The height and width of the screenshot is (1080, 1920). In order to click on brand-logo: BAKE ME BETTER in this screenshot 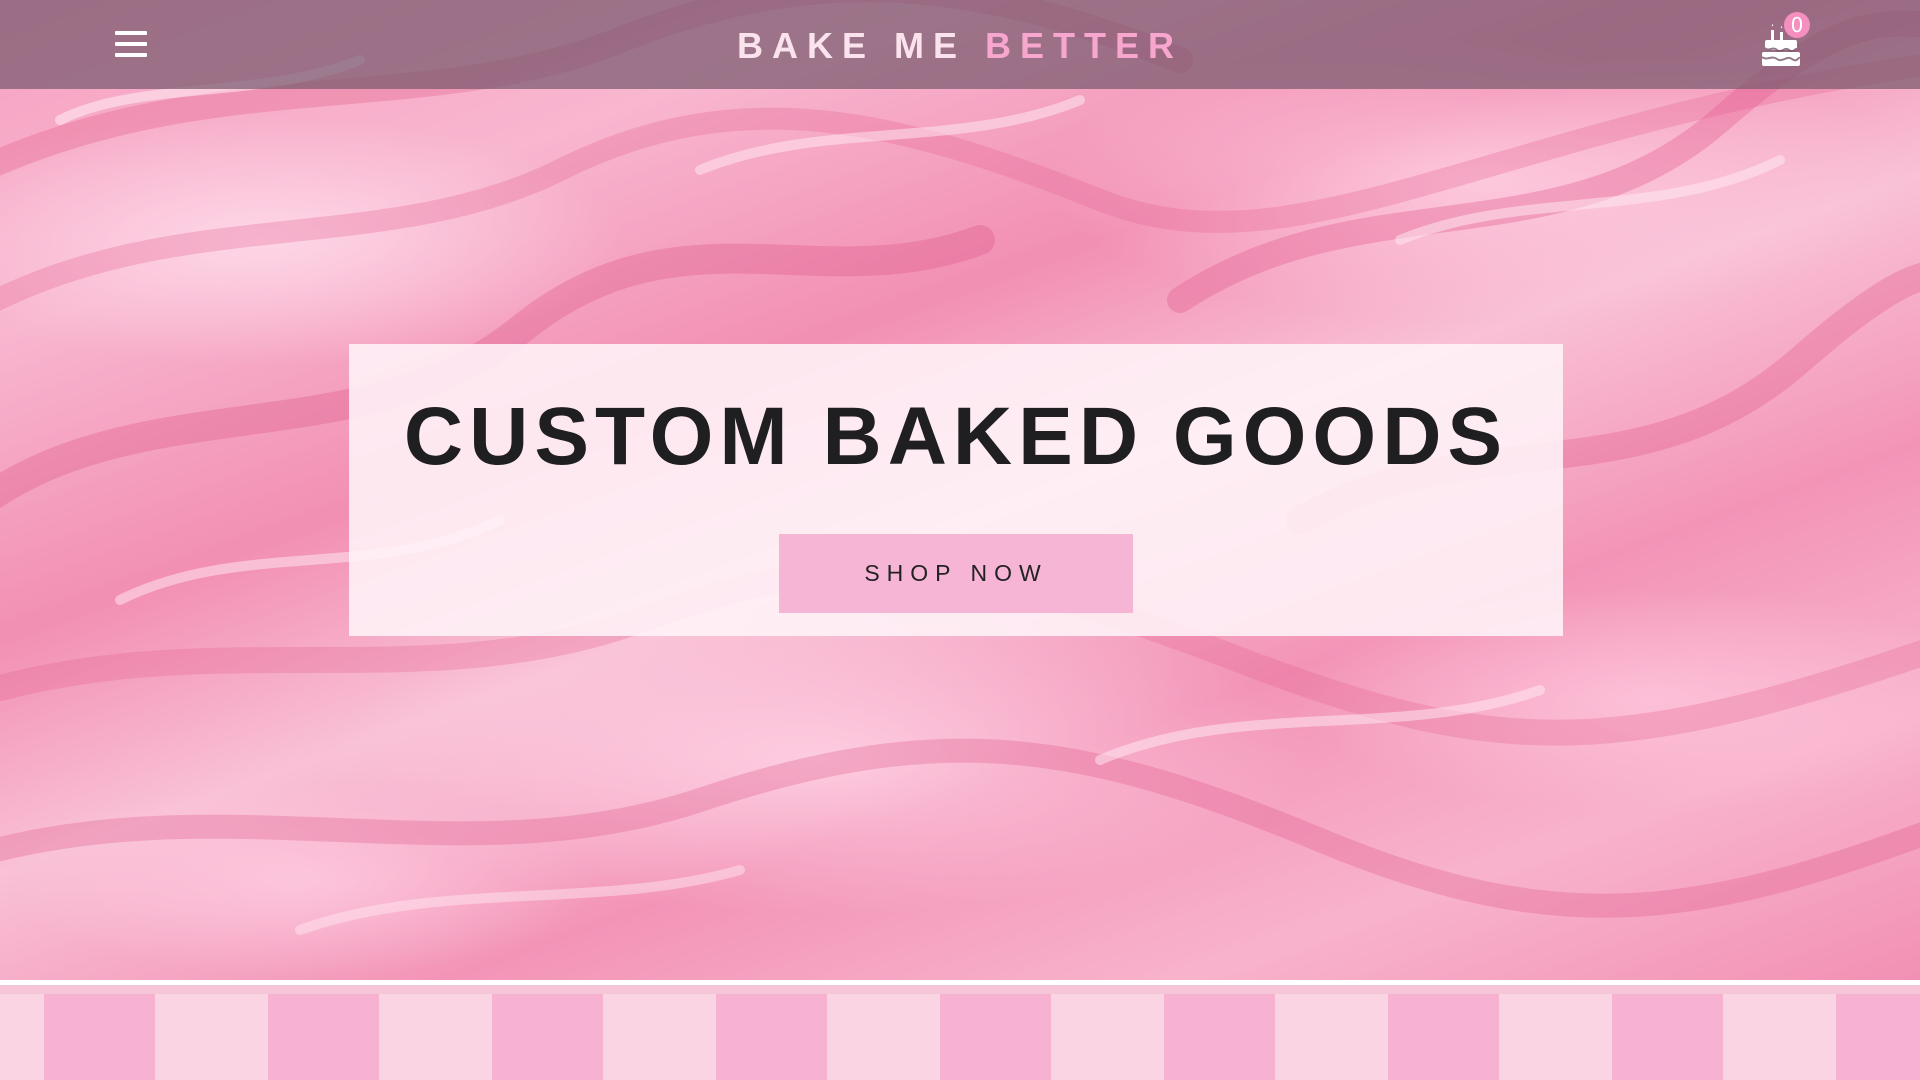, I will do `click(960, 44)`.